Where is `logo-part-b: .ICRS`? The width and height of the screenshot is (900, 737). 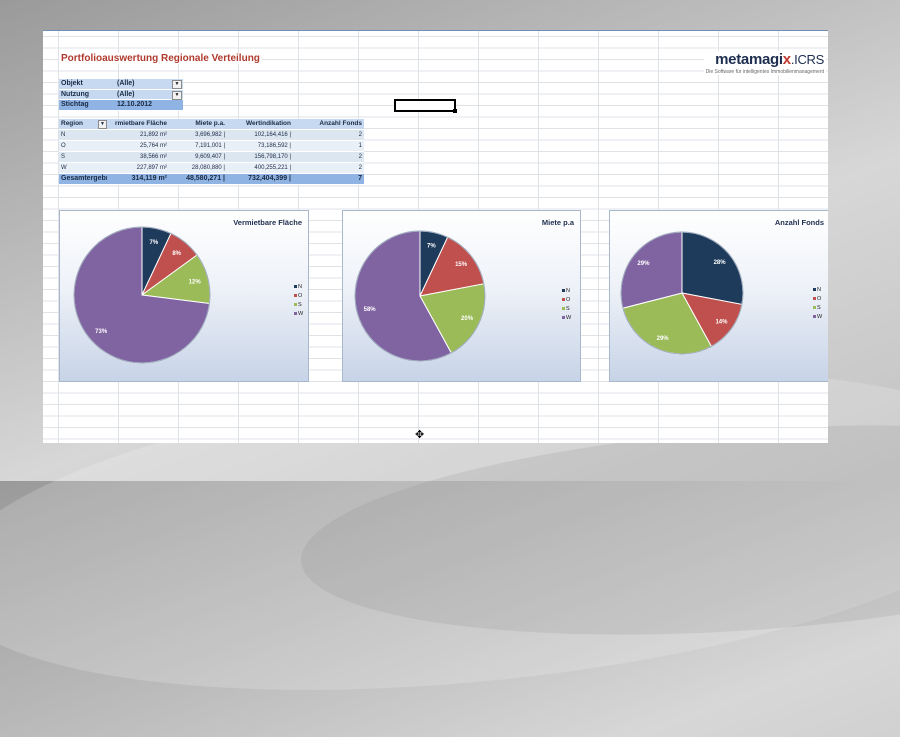
logo-part-b: .ICRS is located at coordinates (807, 59).